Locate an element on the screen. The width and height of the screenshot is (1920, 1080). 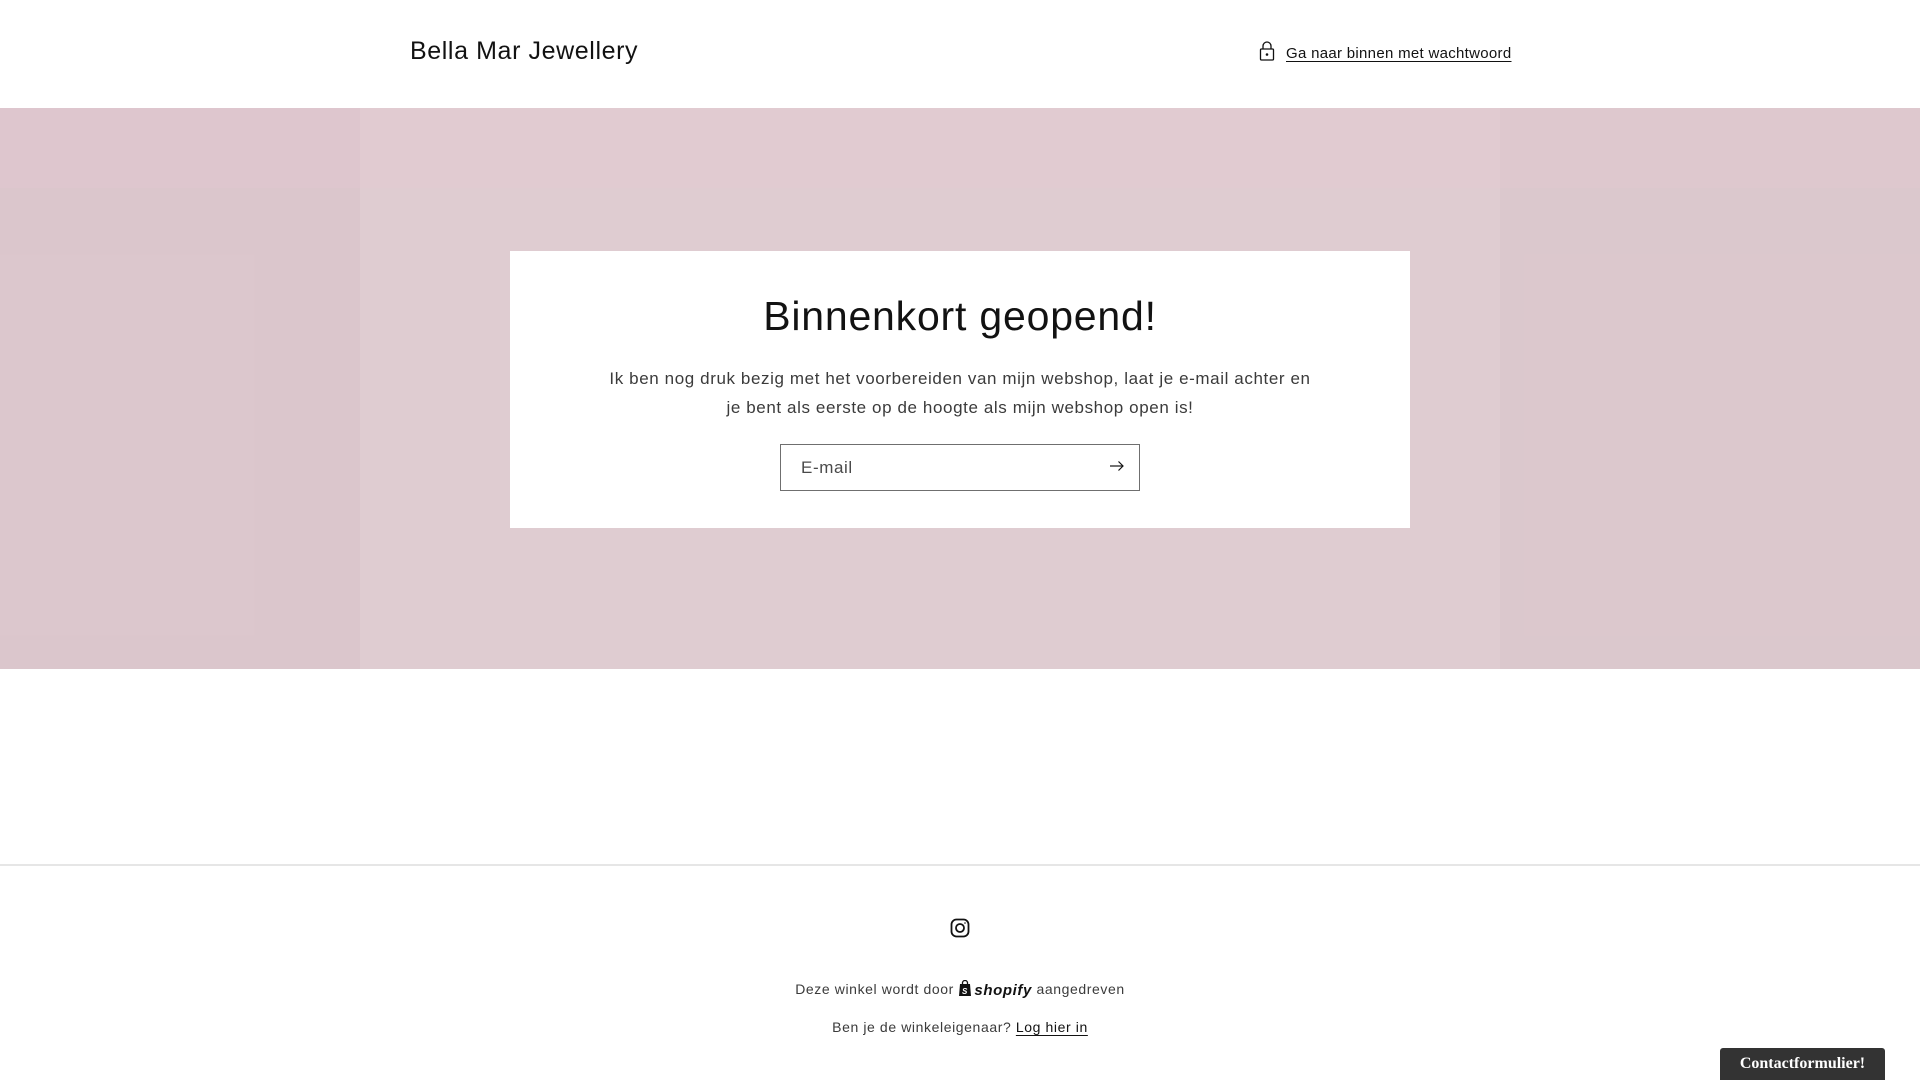
shopify-bag-icon: S is located at coordinates (965, 990).